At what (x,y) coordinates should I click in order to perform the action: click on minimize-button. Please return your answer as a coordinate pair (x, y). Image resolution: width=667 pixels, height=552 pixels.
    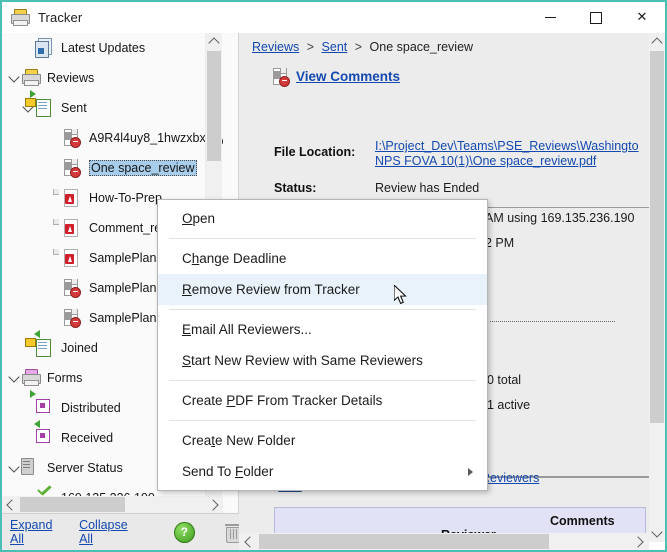
    Looking at the image, I should click on (550, 17).